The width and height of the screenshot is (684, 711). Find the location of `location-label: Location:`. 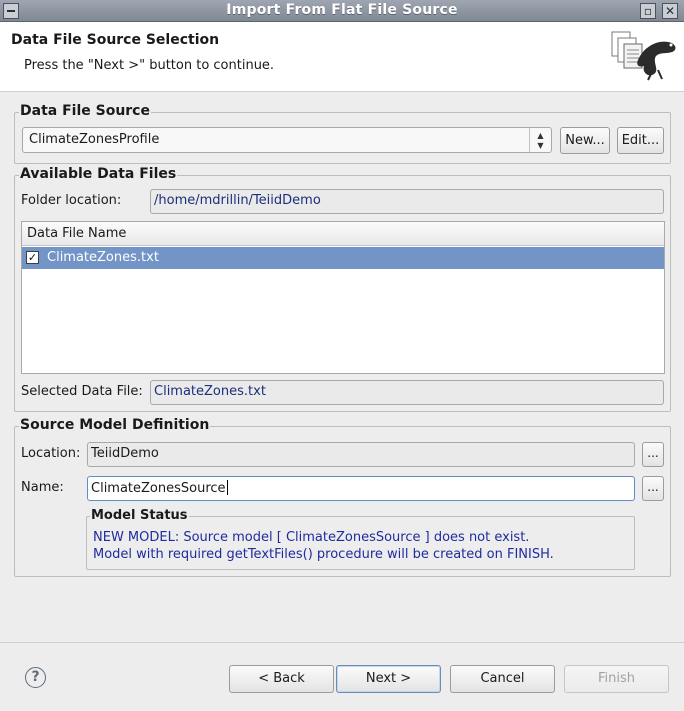

location-label: Location: is located at coordinates (51, 453).